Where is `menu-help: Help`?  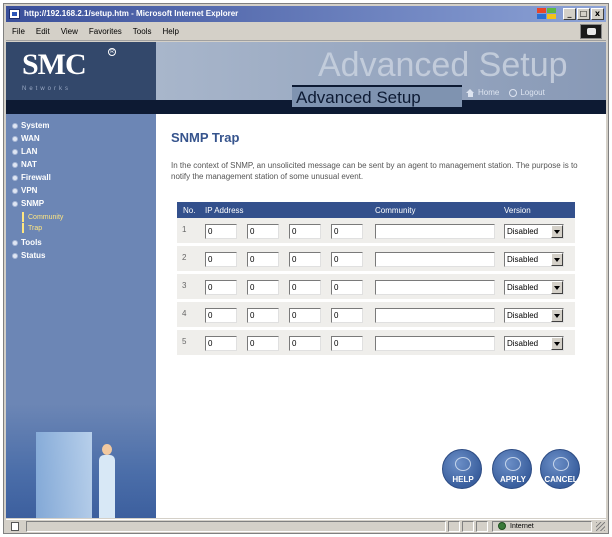 menu-help: Help is located at coordinates (170, 31).